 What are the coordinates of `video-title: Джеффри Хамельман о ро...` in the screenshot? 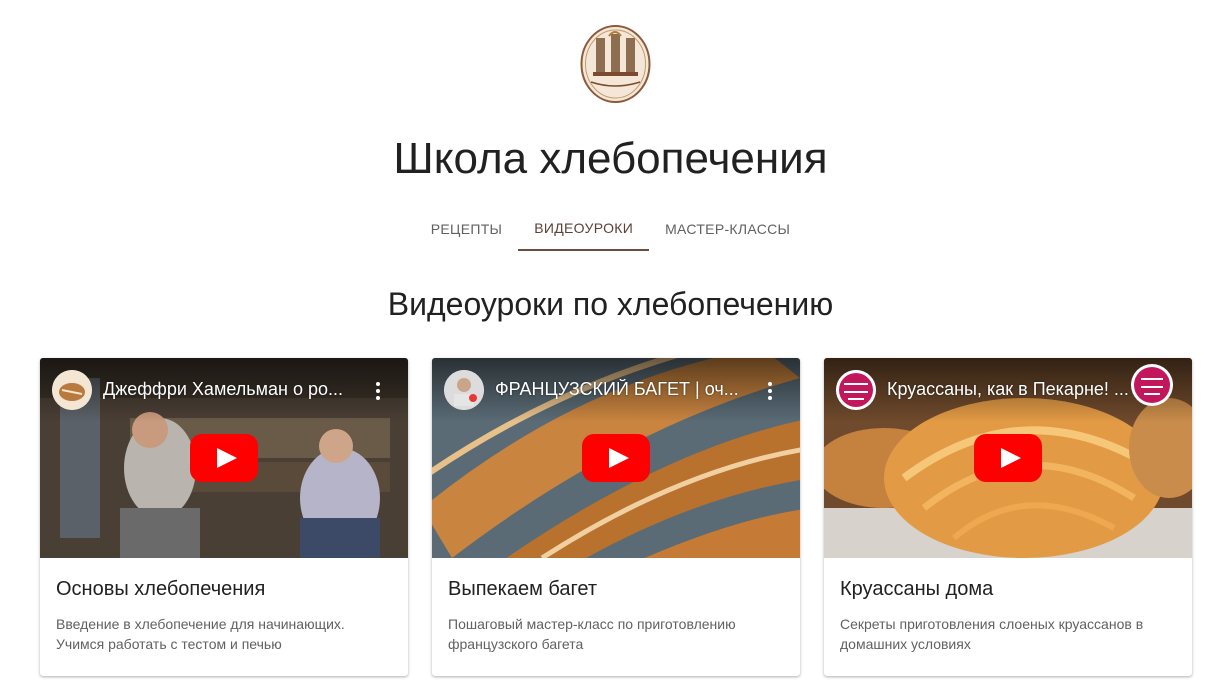 It's located at (238, 389).